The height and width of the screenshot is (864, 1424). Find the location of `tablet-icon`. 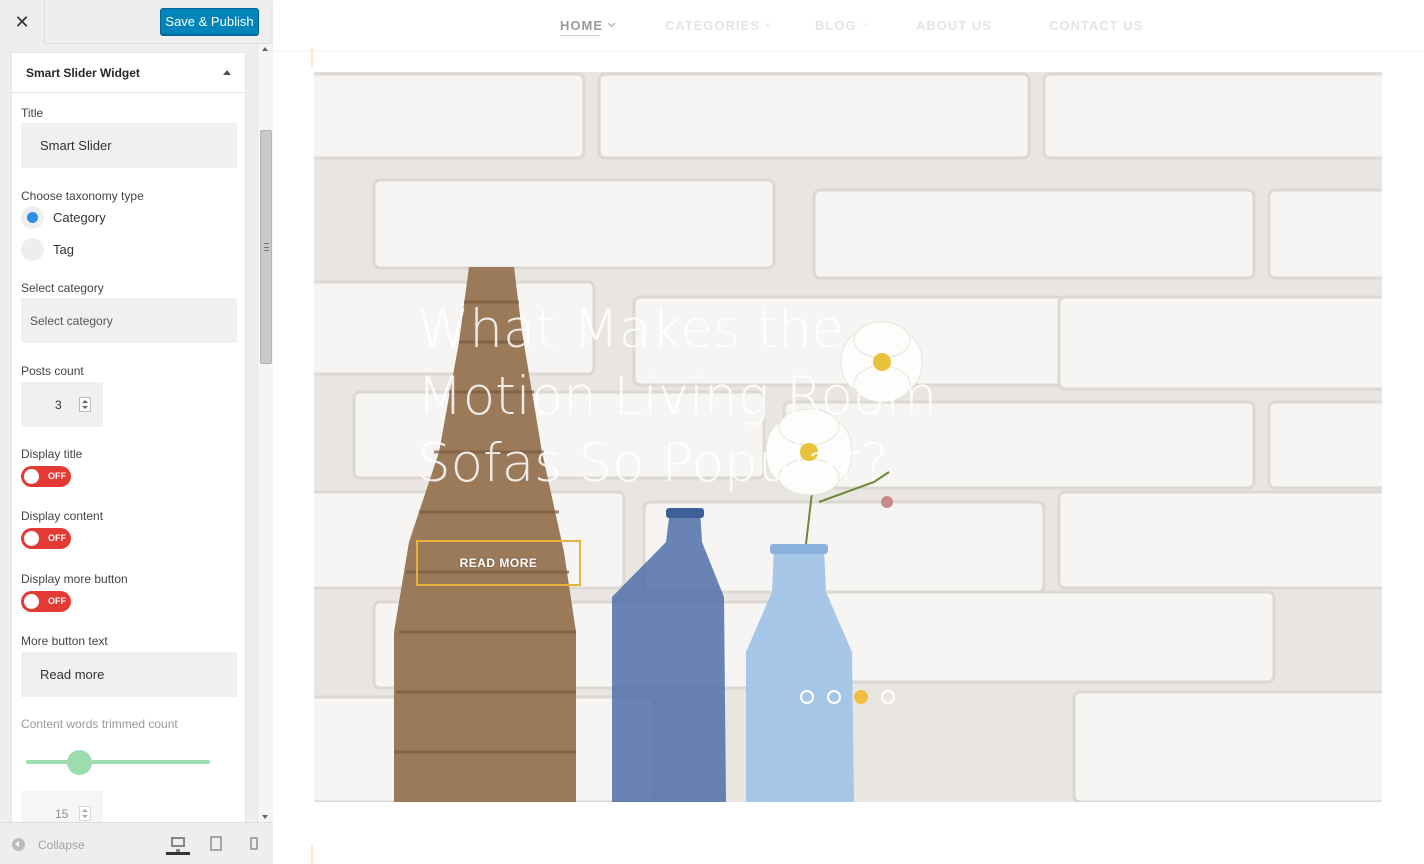

tablet-icon is located at coordinates (216, 843).